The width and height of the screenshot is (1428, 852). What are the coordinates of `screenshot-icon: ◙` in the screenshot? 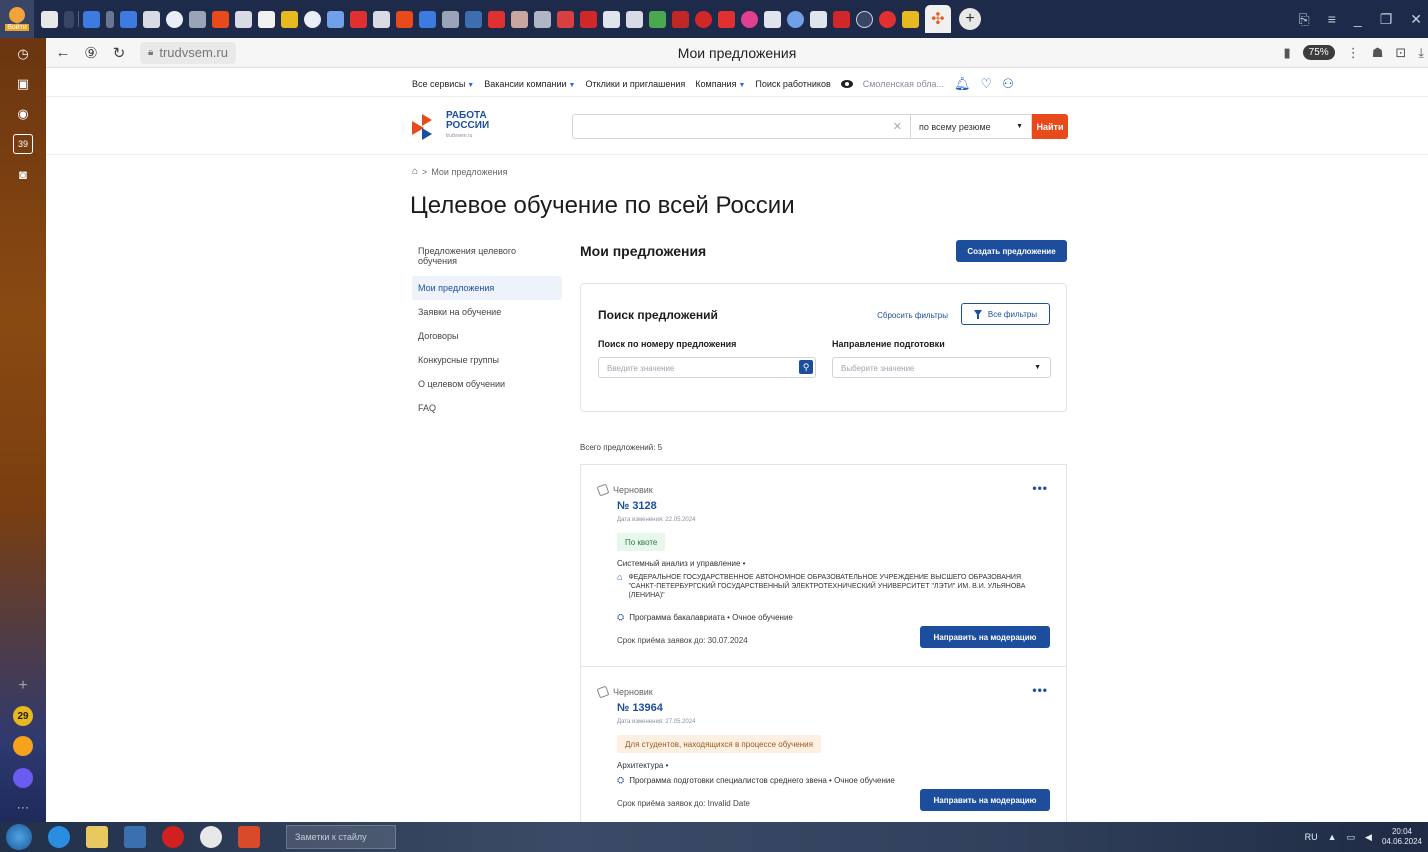 It's located at (23, 174).